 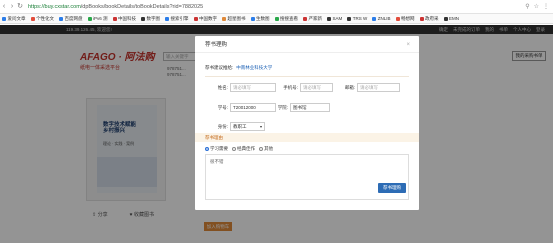 I want to click on bookmark-label: 爱问文章, so click(x=16, y=18).